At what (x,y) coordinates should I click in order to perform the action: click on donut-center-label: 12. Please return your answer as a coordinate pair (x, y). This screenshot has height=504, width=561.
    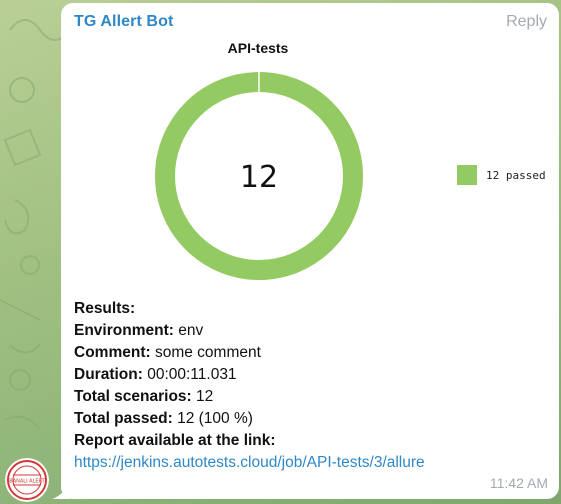
    Looking at the image, I should click on (259, 177).